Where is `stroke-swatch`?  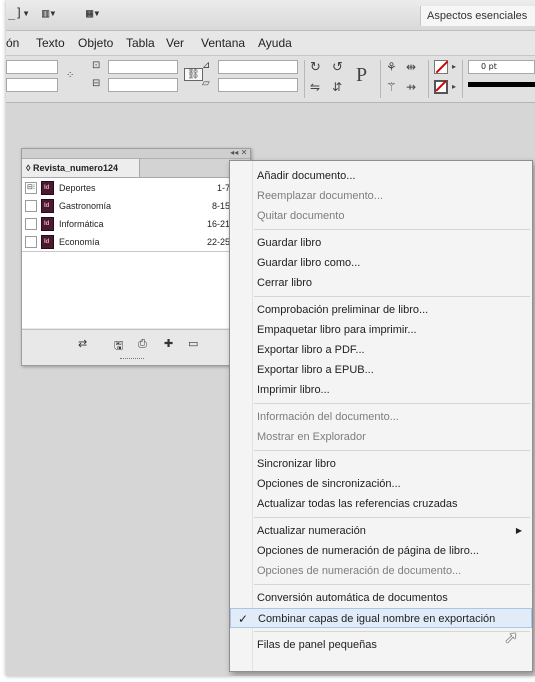
stroke-swatch is located at coordinates (441, 87).